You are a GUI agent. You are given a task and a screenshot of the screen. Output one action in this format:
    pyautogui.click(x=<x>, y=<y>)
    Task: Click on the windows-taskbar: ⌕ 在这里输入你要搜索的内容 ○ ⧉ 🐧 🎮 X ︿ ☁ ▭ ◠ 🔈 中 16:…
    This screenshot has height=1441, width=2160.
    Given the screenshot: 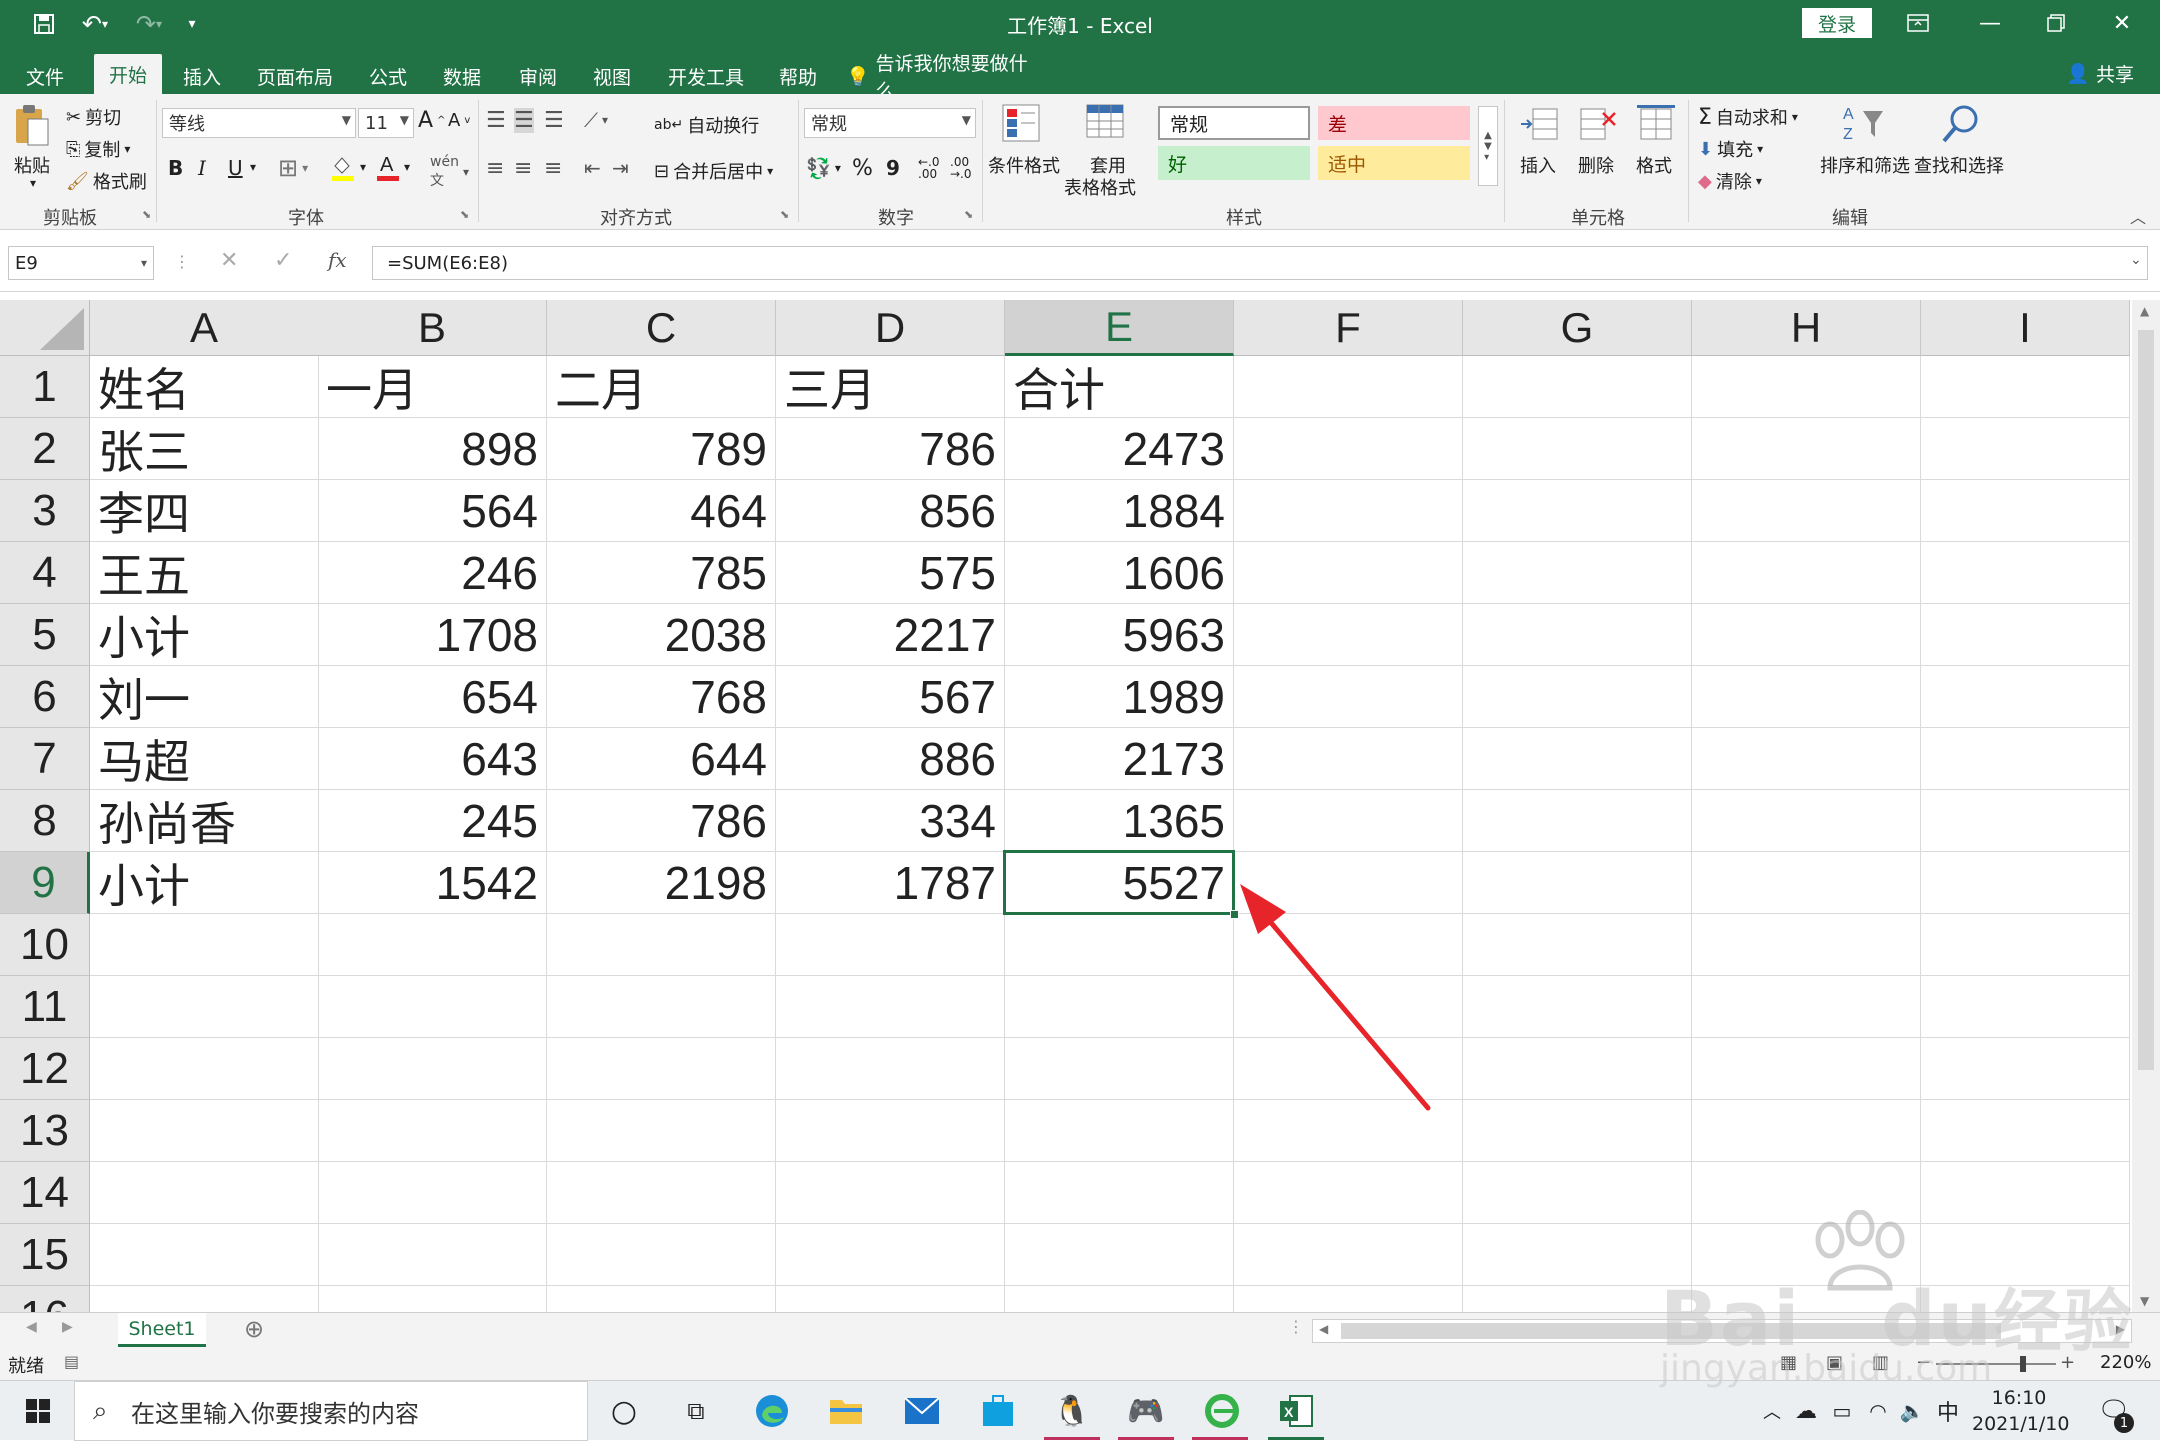 What is the action you would take?
    pyautogui.click(x=1080, y=1410)
    